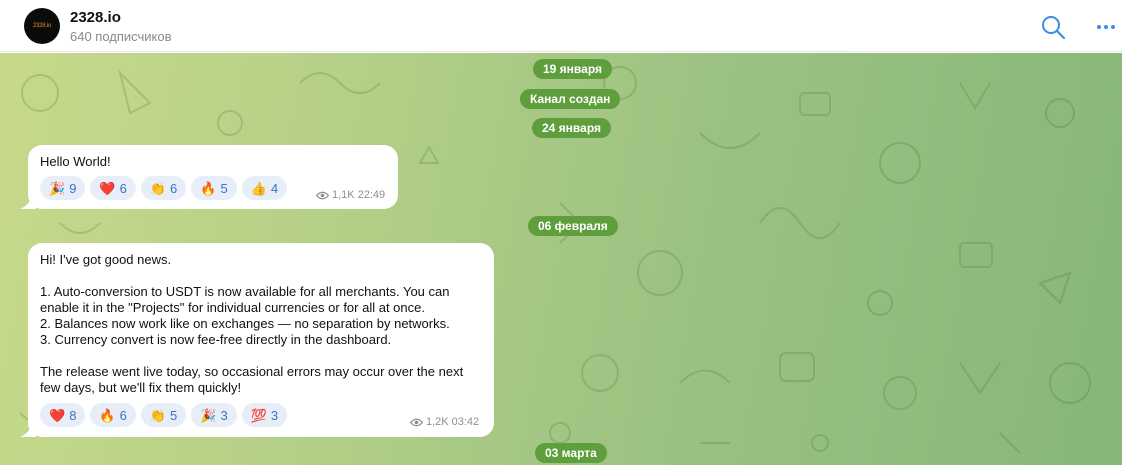  Describe the element at coordinates (570, 99) in the screenshot. I see `service-message-channel-created: Канал создан` at that location.